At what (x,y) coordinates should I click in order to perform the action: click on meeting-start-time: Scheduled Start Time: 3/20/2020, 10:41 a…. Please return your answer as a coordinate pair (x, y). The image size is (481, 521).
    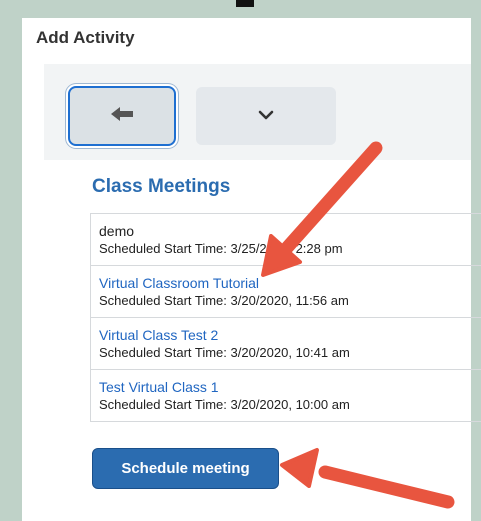
    Looking at the image, I should click on (224, 352).